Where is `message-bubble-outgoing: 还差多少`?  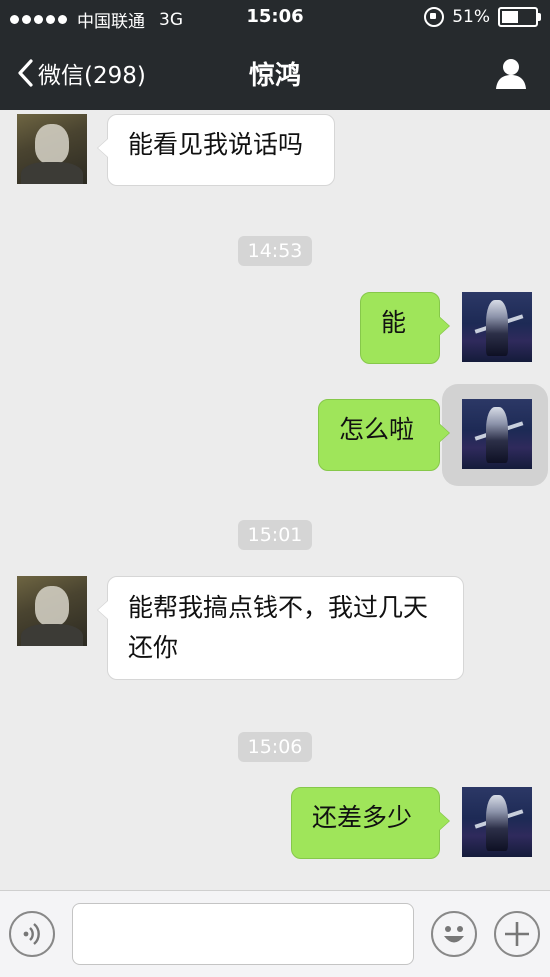
message-bubble-outgoing: 还差多少 is located at coordinates (370, 823).